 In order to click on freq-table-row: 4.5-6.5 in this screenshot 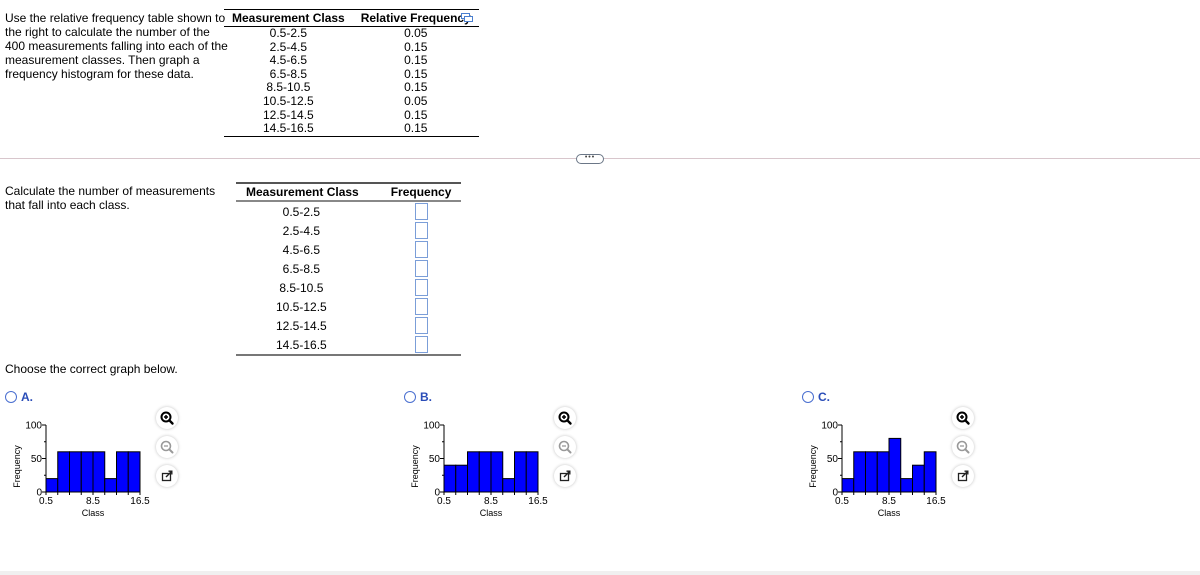, I will do `click(348, 249)`.